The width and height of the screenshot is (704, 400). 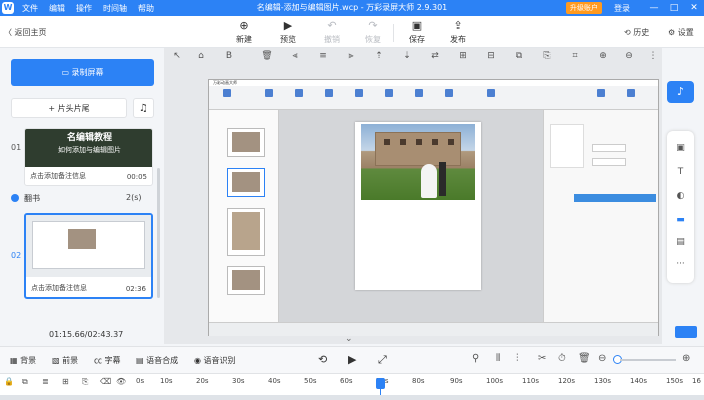 I want to click on speed-icon: ⏱, so click(x=562, y=358).